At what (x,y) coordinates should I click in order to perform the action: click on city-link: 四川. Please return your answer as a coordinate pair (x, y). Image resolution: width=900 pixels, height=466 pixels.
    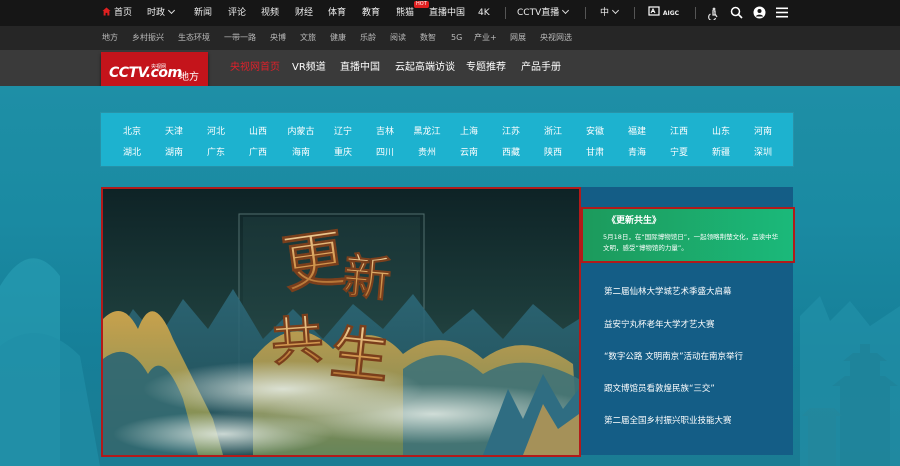
    Looking at the image, I should click on (385, 151).